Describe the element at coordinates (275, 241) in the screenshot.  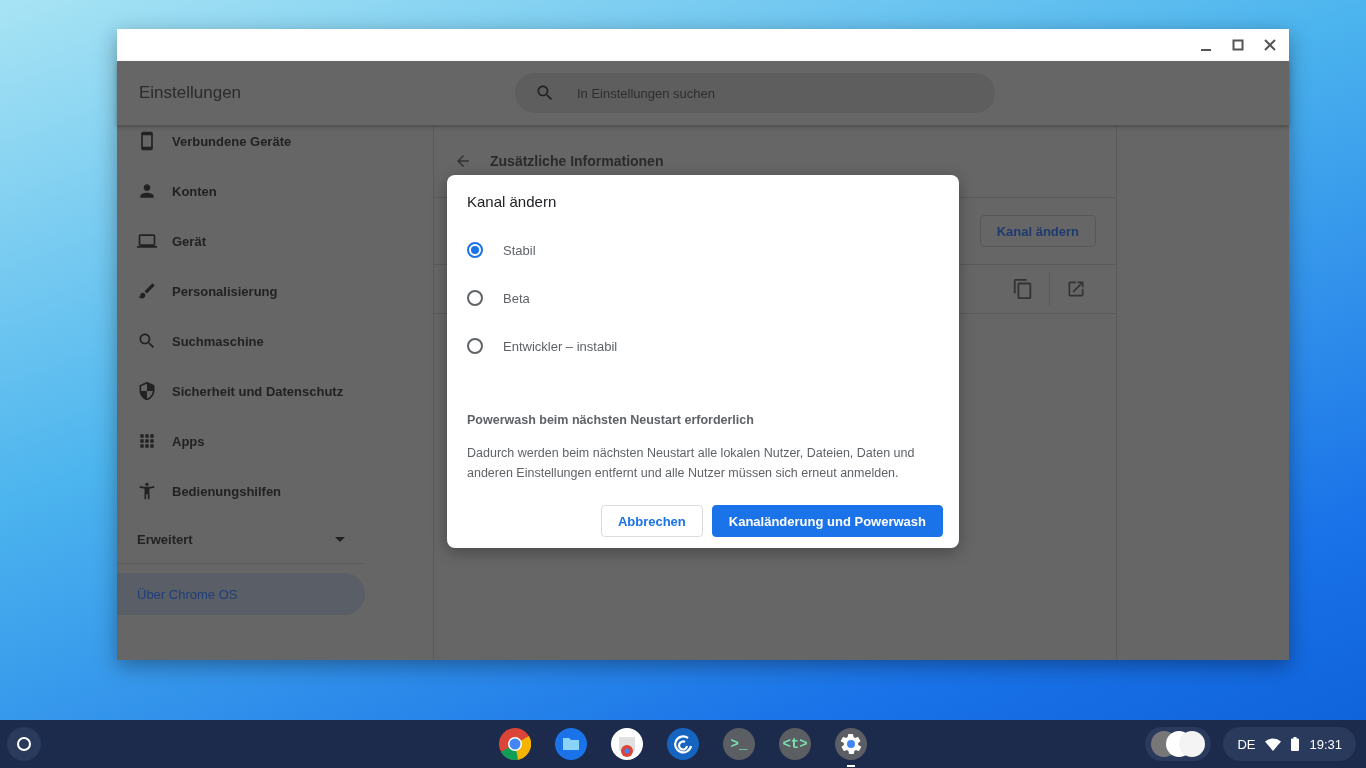
I see `sidebar-item: Gerät` at that location.